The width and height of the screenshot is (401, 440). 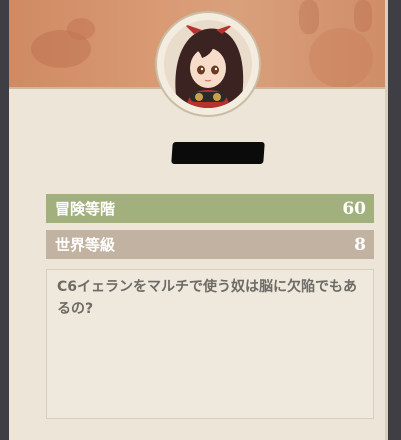 What do you see at coordinates (207, 298) in the screenshot?
I see `signature-text: C6イェランをマルチで使う奴は脳に欠陥でもあるの?` at bounding box center [207, 298].